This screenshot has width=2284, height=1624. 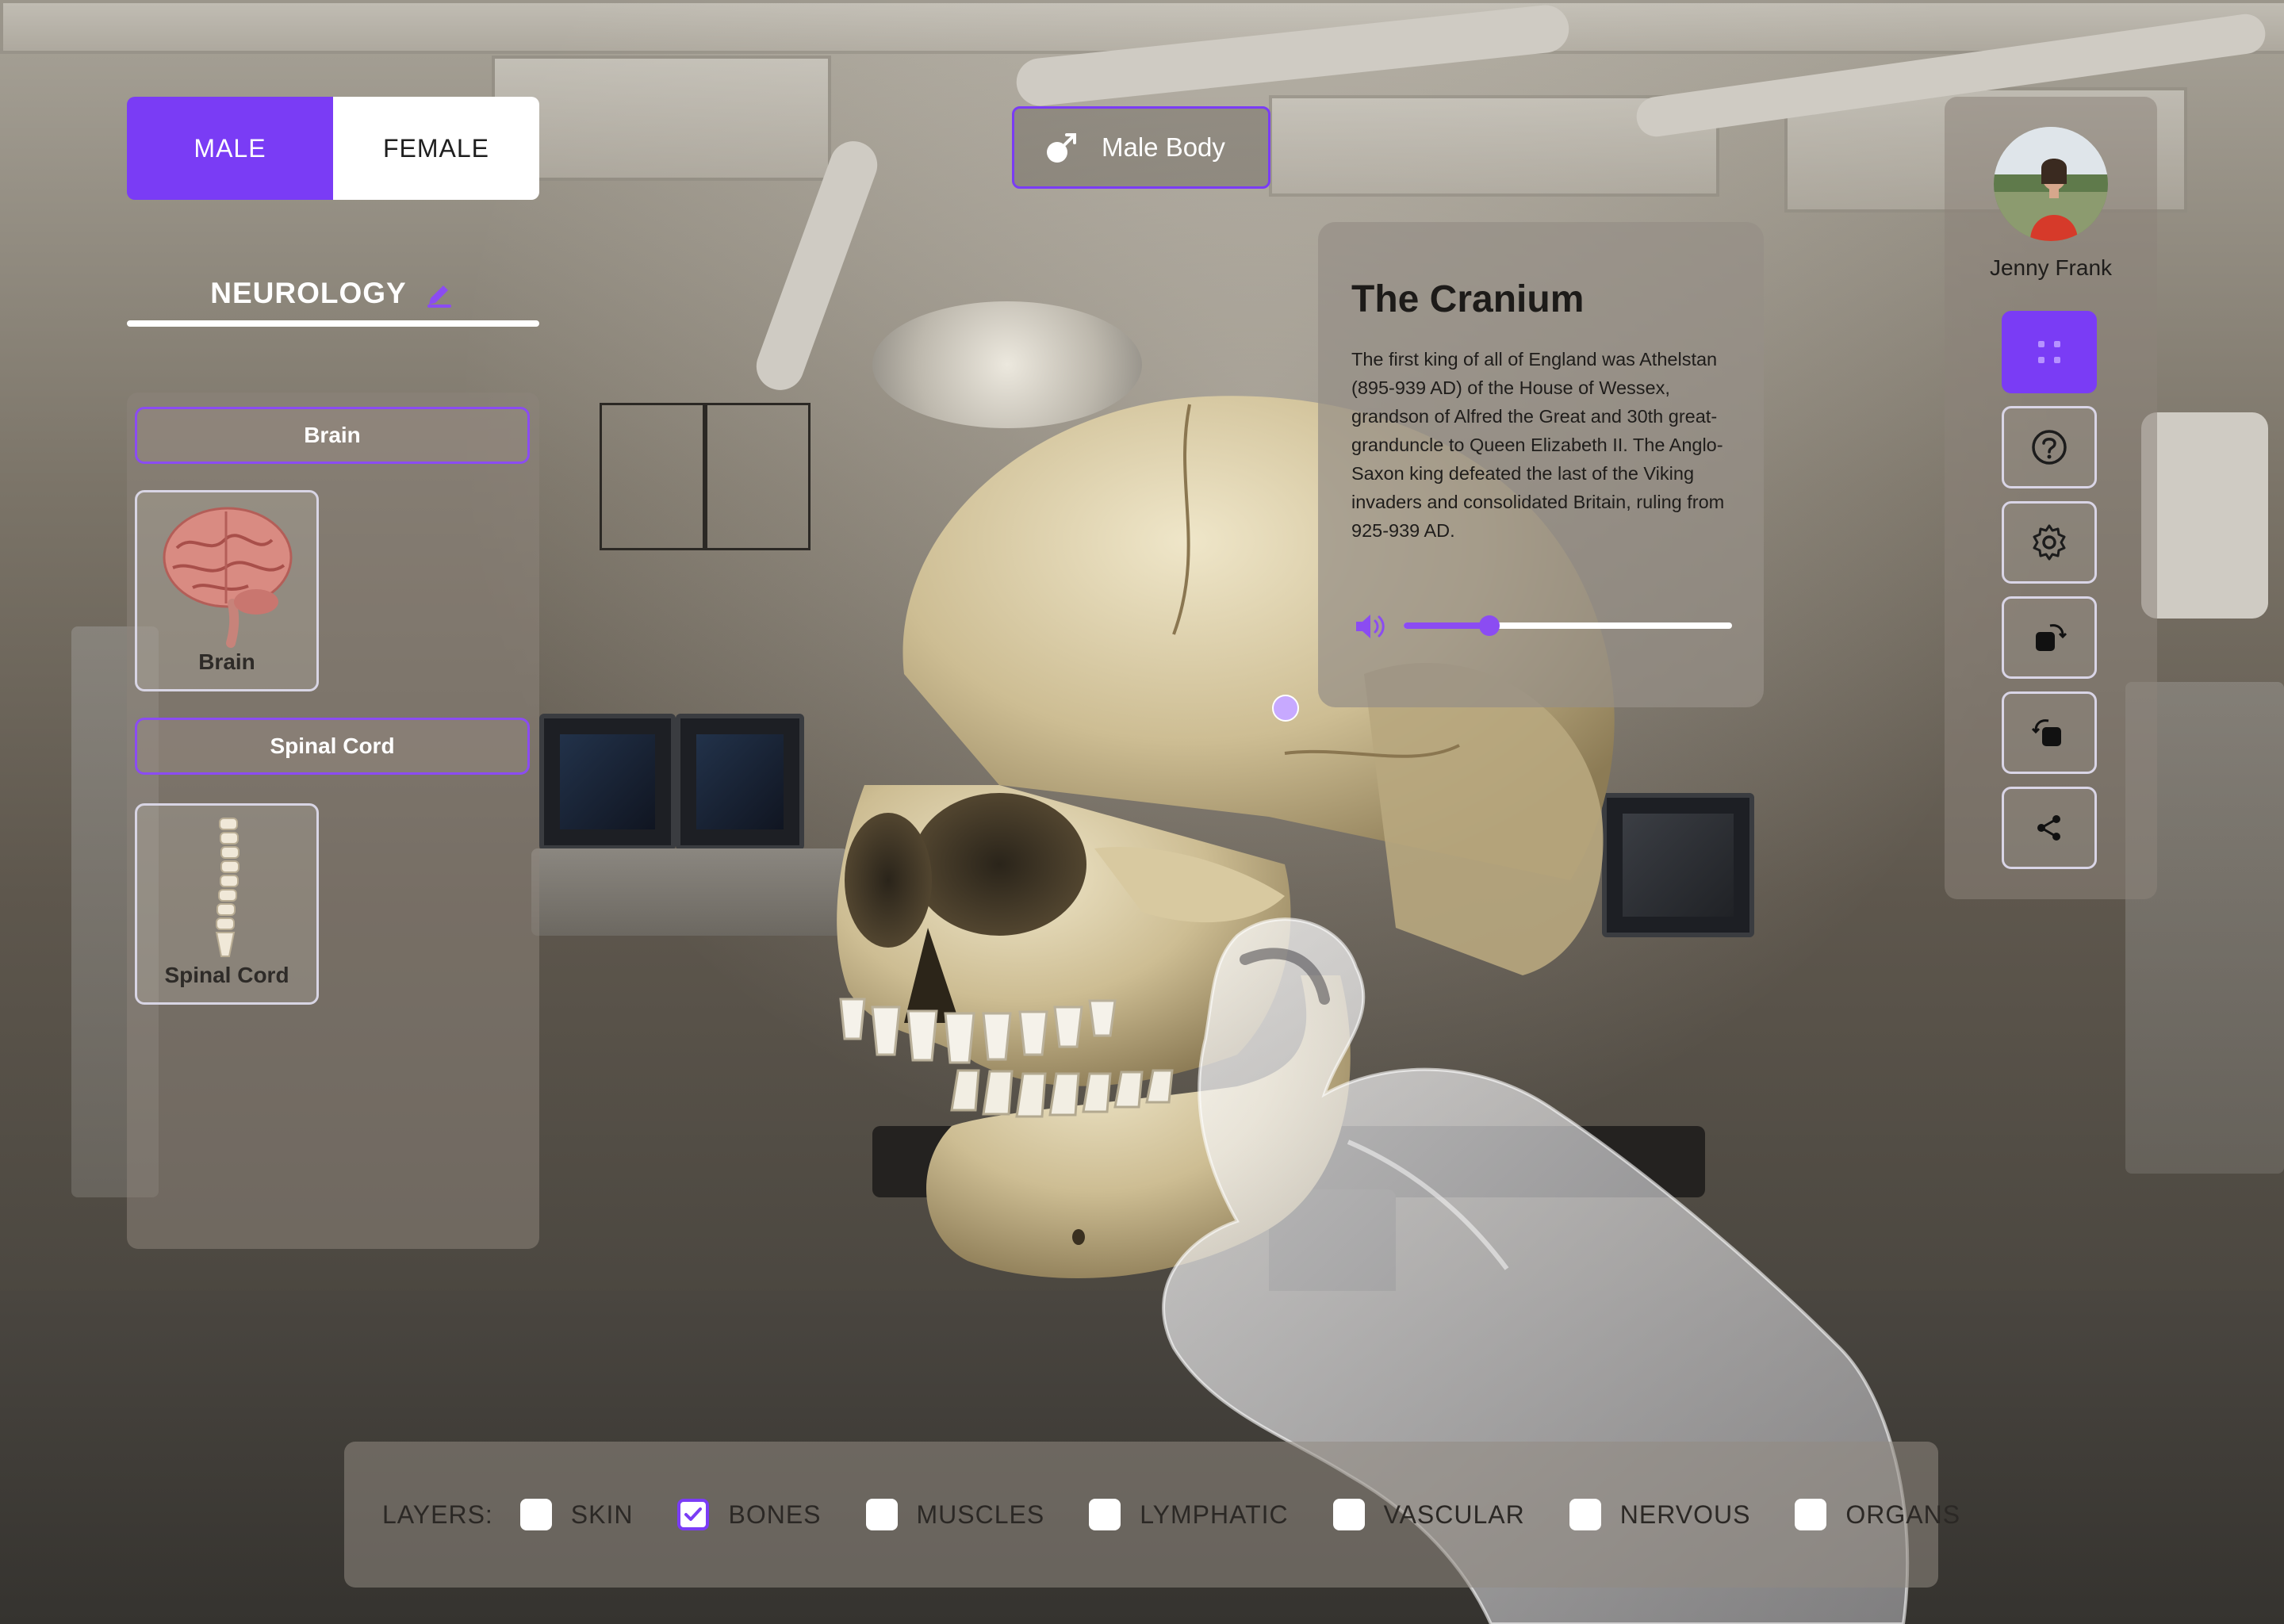 I want to click on layer-bones-label: BONES, so click(x=775, y=1514).